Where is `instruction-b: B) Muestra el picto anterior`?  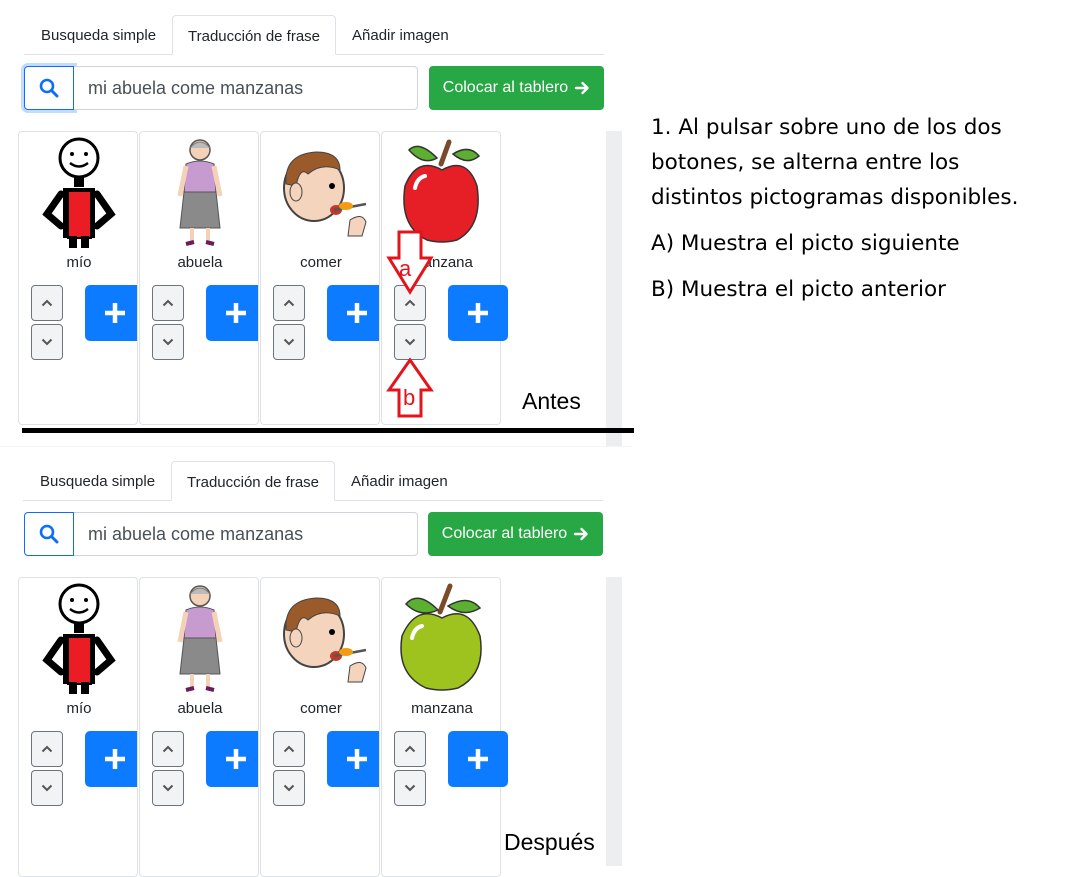
instruction-b: B) Muestra el picto anterior is located at coordinates (799, 289).